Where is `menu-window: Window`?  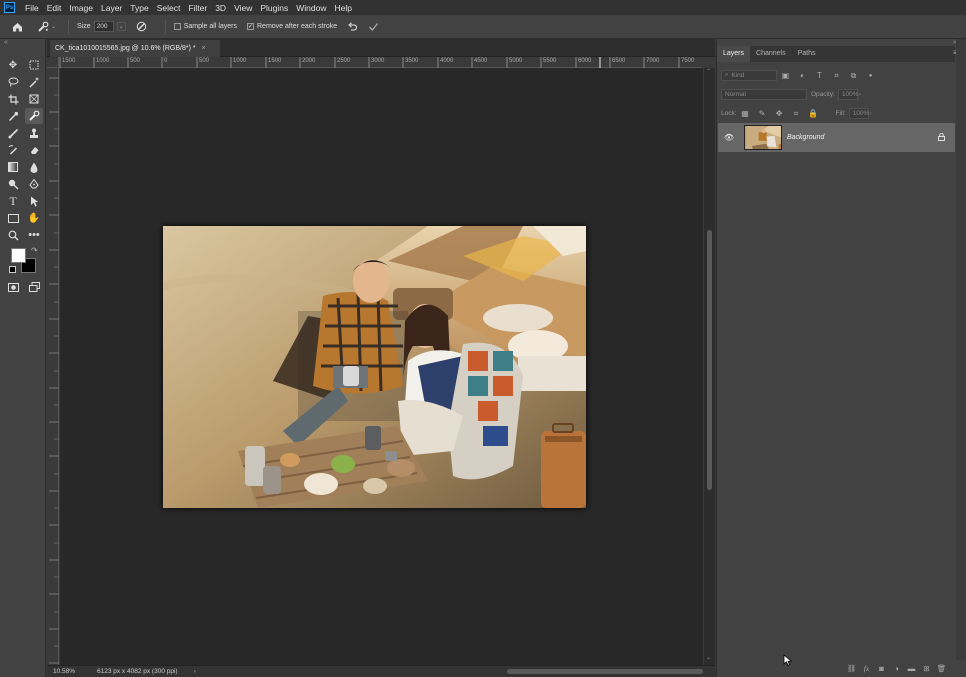
menu-window: Window is located at coordinates (311, 8).